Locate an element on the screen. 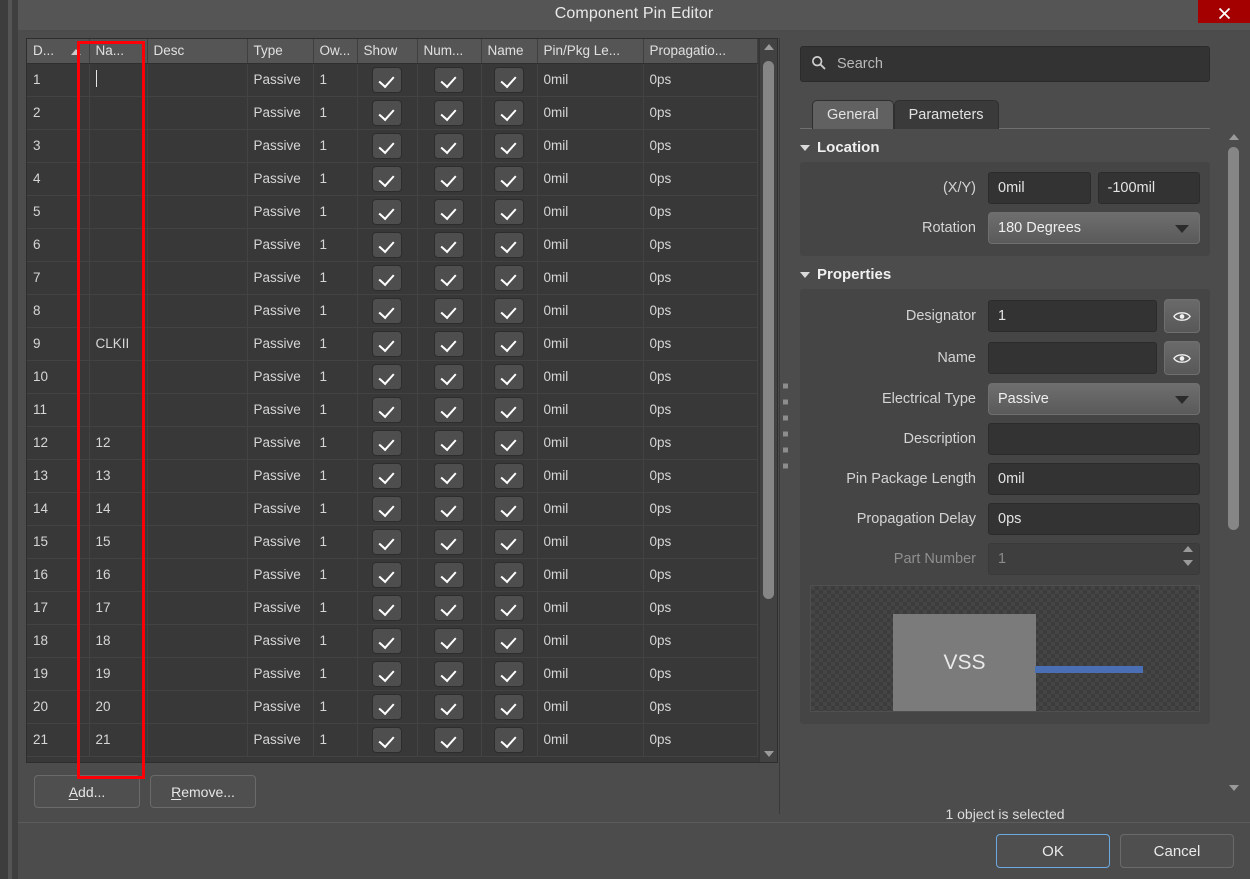  cell-name: 16 is located at coordinates (118, 575).